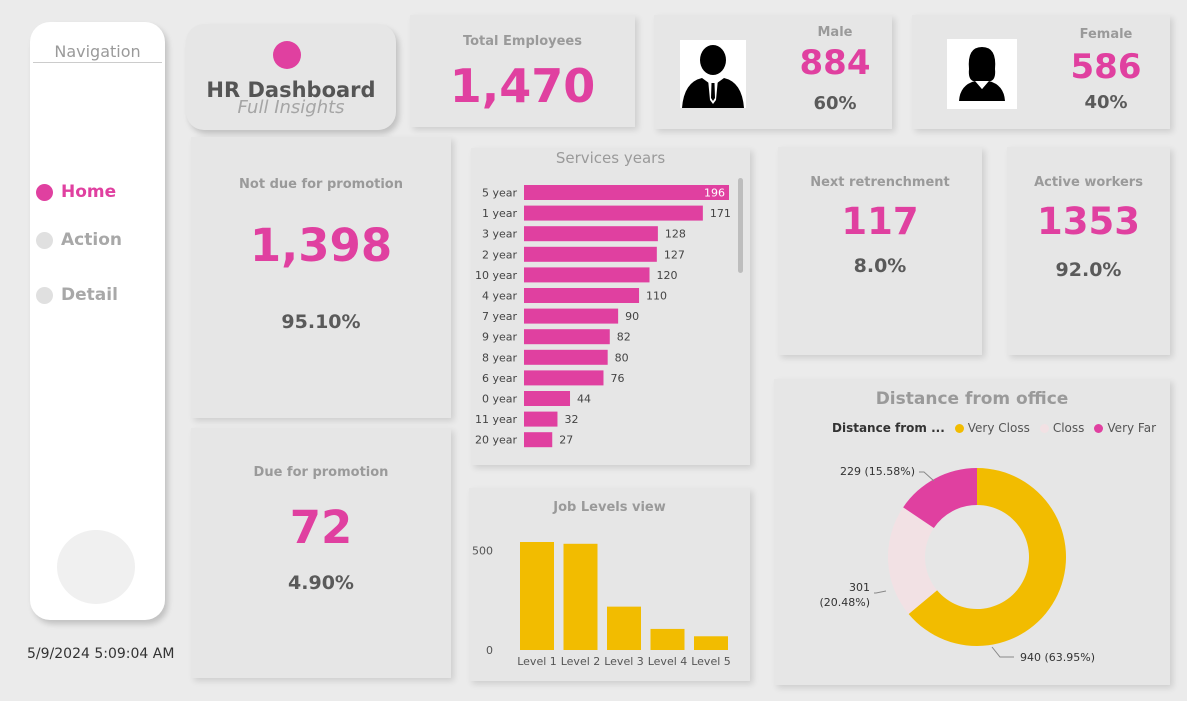 The image size is (1187, 701). What do you see at coordinates (713, 74) in the screenshot?
I see `male-person-icon` at bounding box center [713, 74].